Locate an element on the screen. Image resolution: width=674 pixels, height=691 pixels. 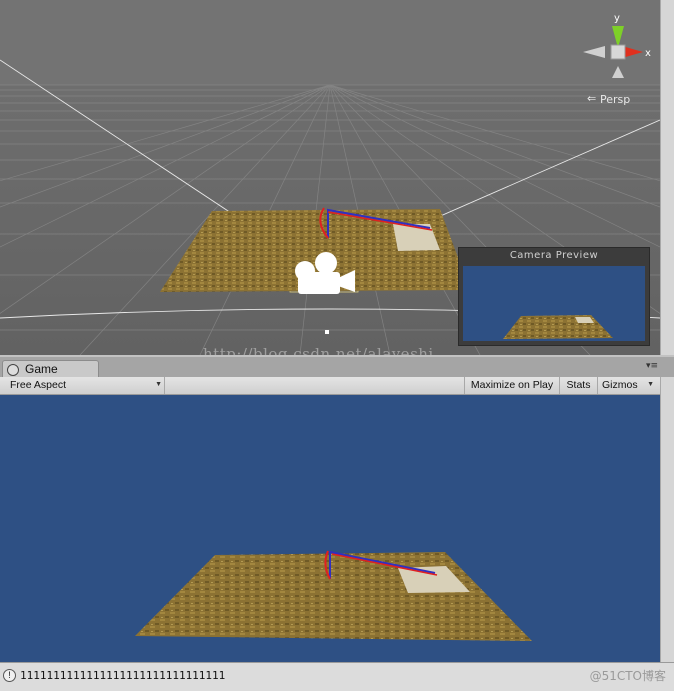
gizmo-y-label: y is located at coordinates (617, 18).